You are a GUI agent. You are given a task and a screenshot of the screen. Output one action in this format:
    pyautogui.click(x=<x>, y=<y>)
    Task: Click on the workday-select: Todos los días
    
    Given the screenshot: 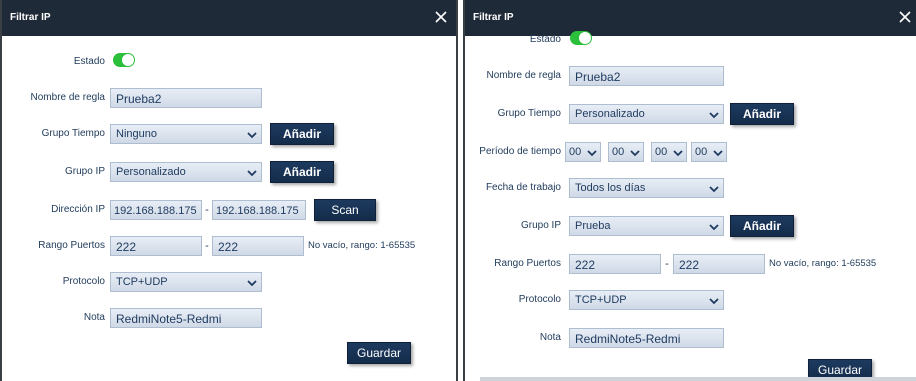 What is the action you would take?
    pyautogui.click(x=646, y=188)
    